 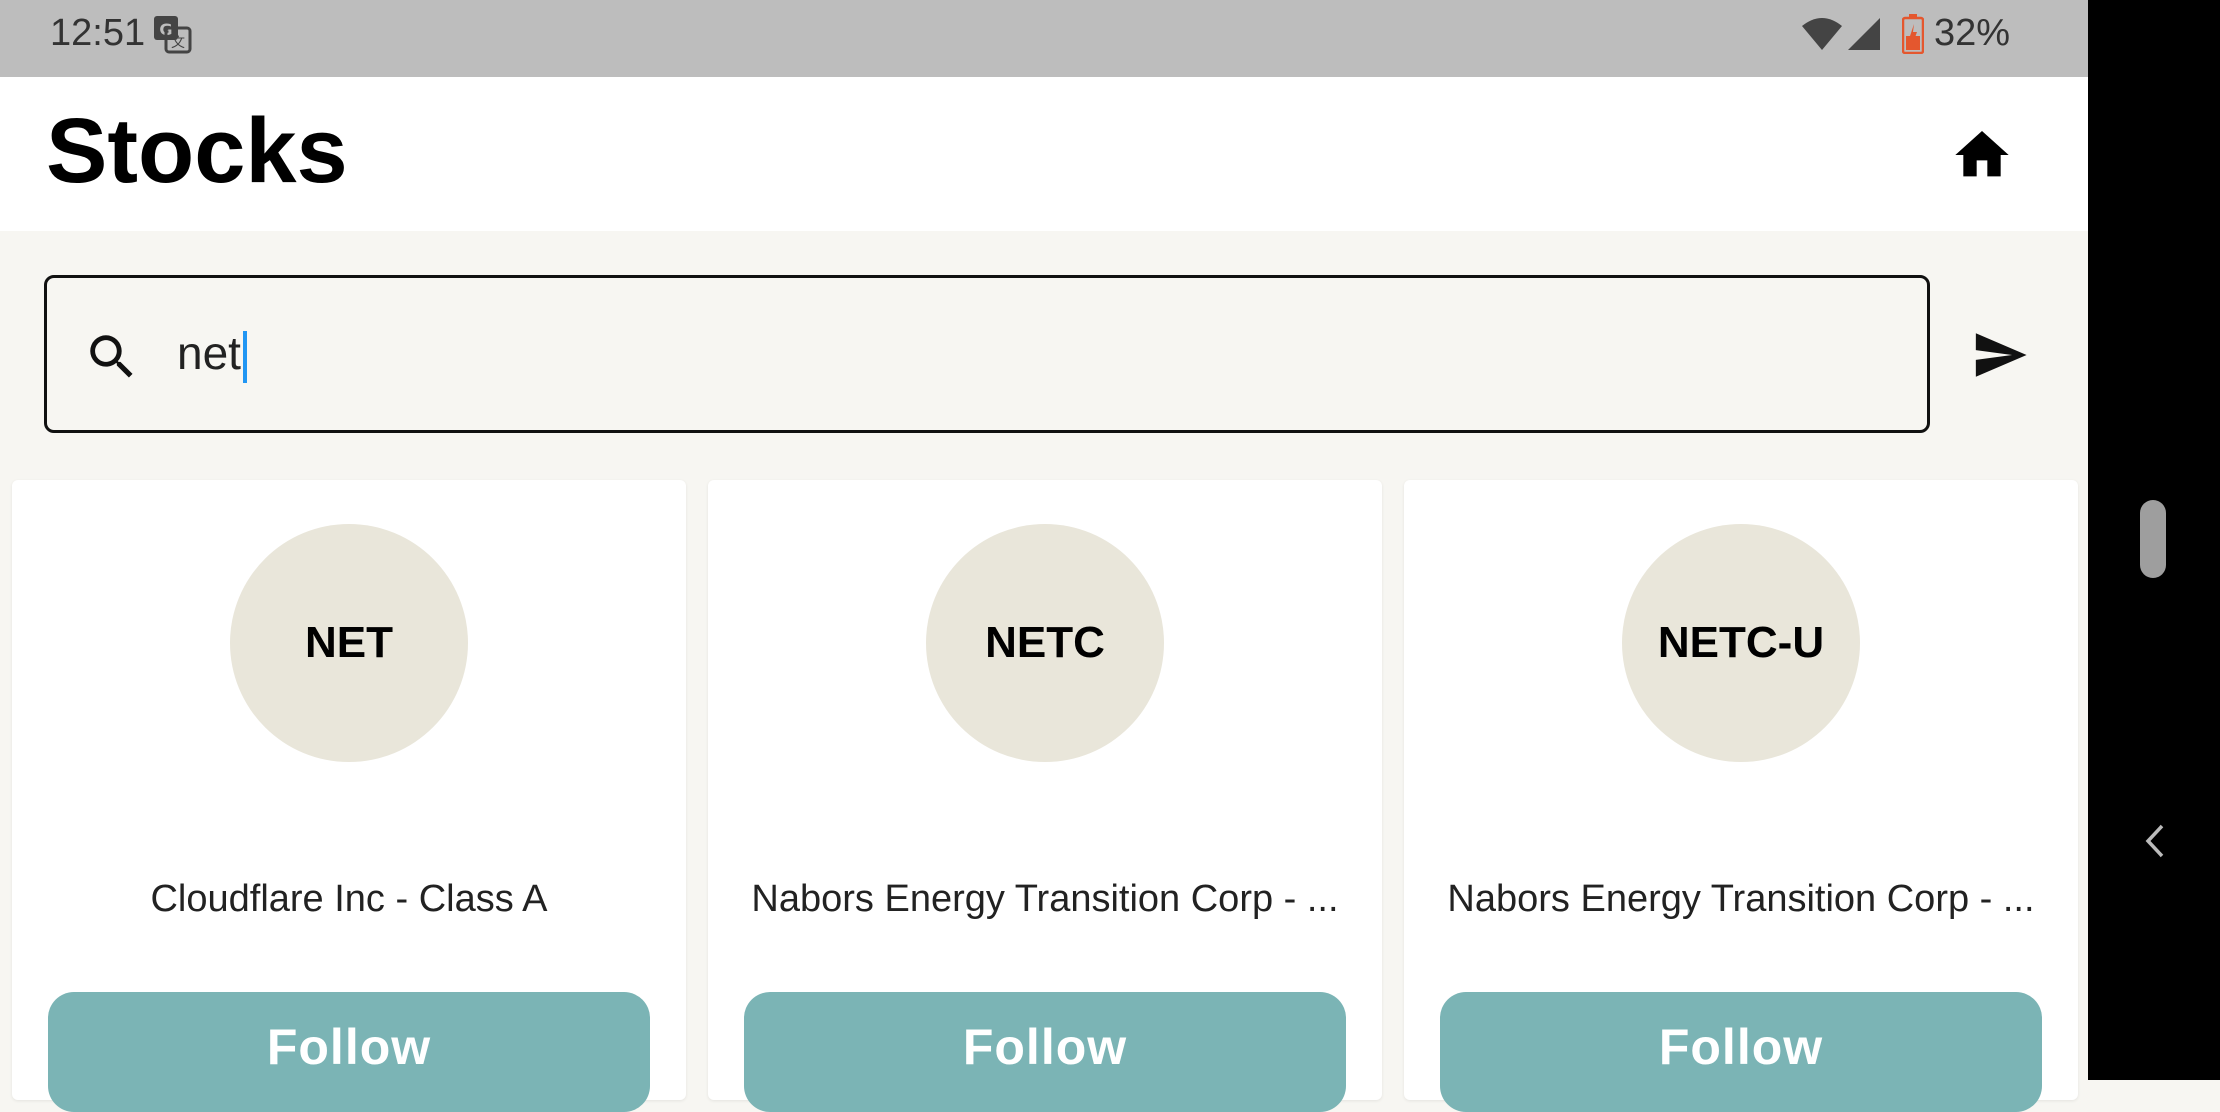 I want to click on stock-symbol: NETC, so click(x=1045, y=642).